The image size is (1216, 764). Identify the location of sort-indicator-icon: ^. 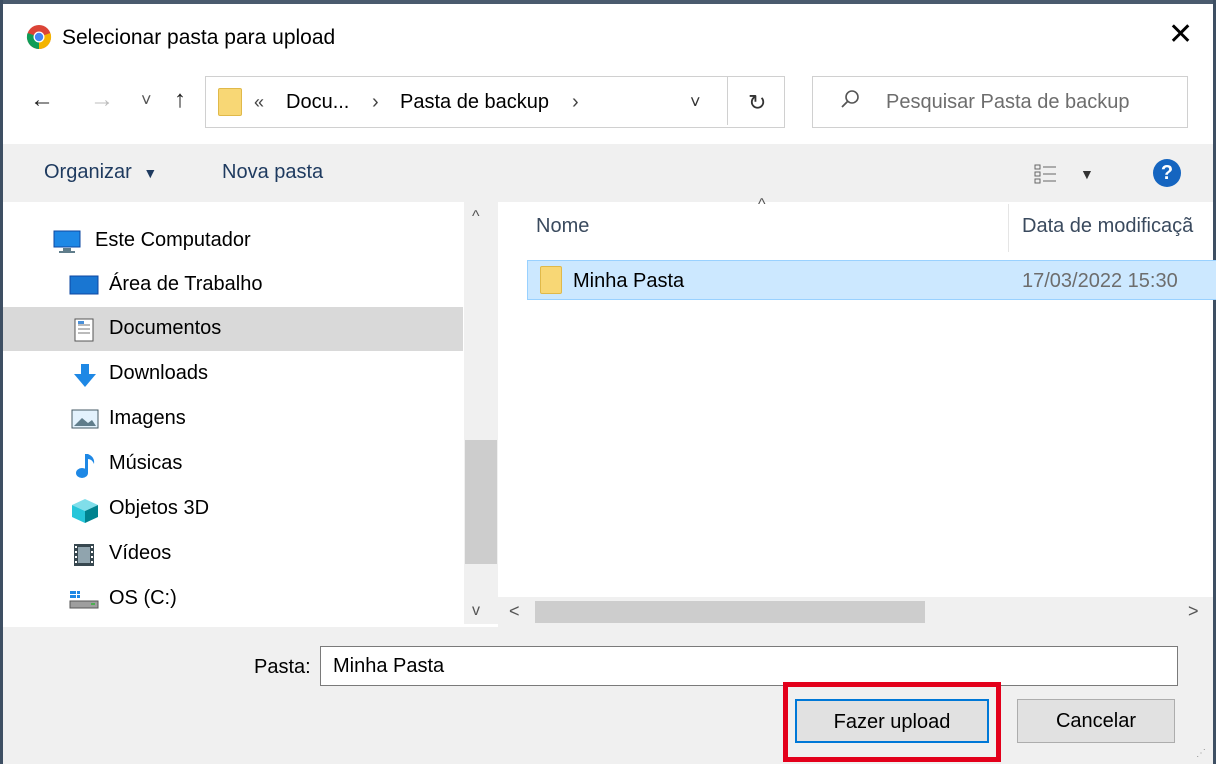
(762, 204).